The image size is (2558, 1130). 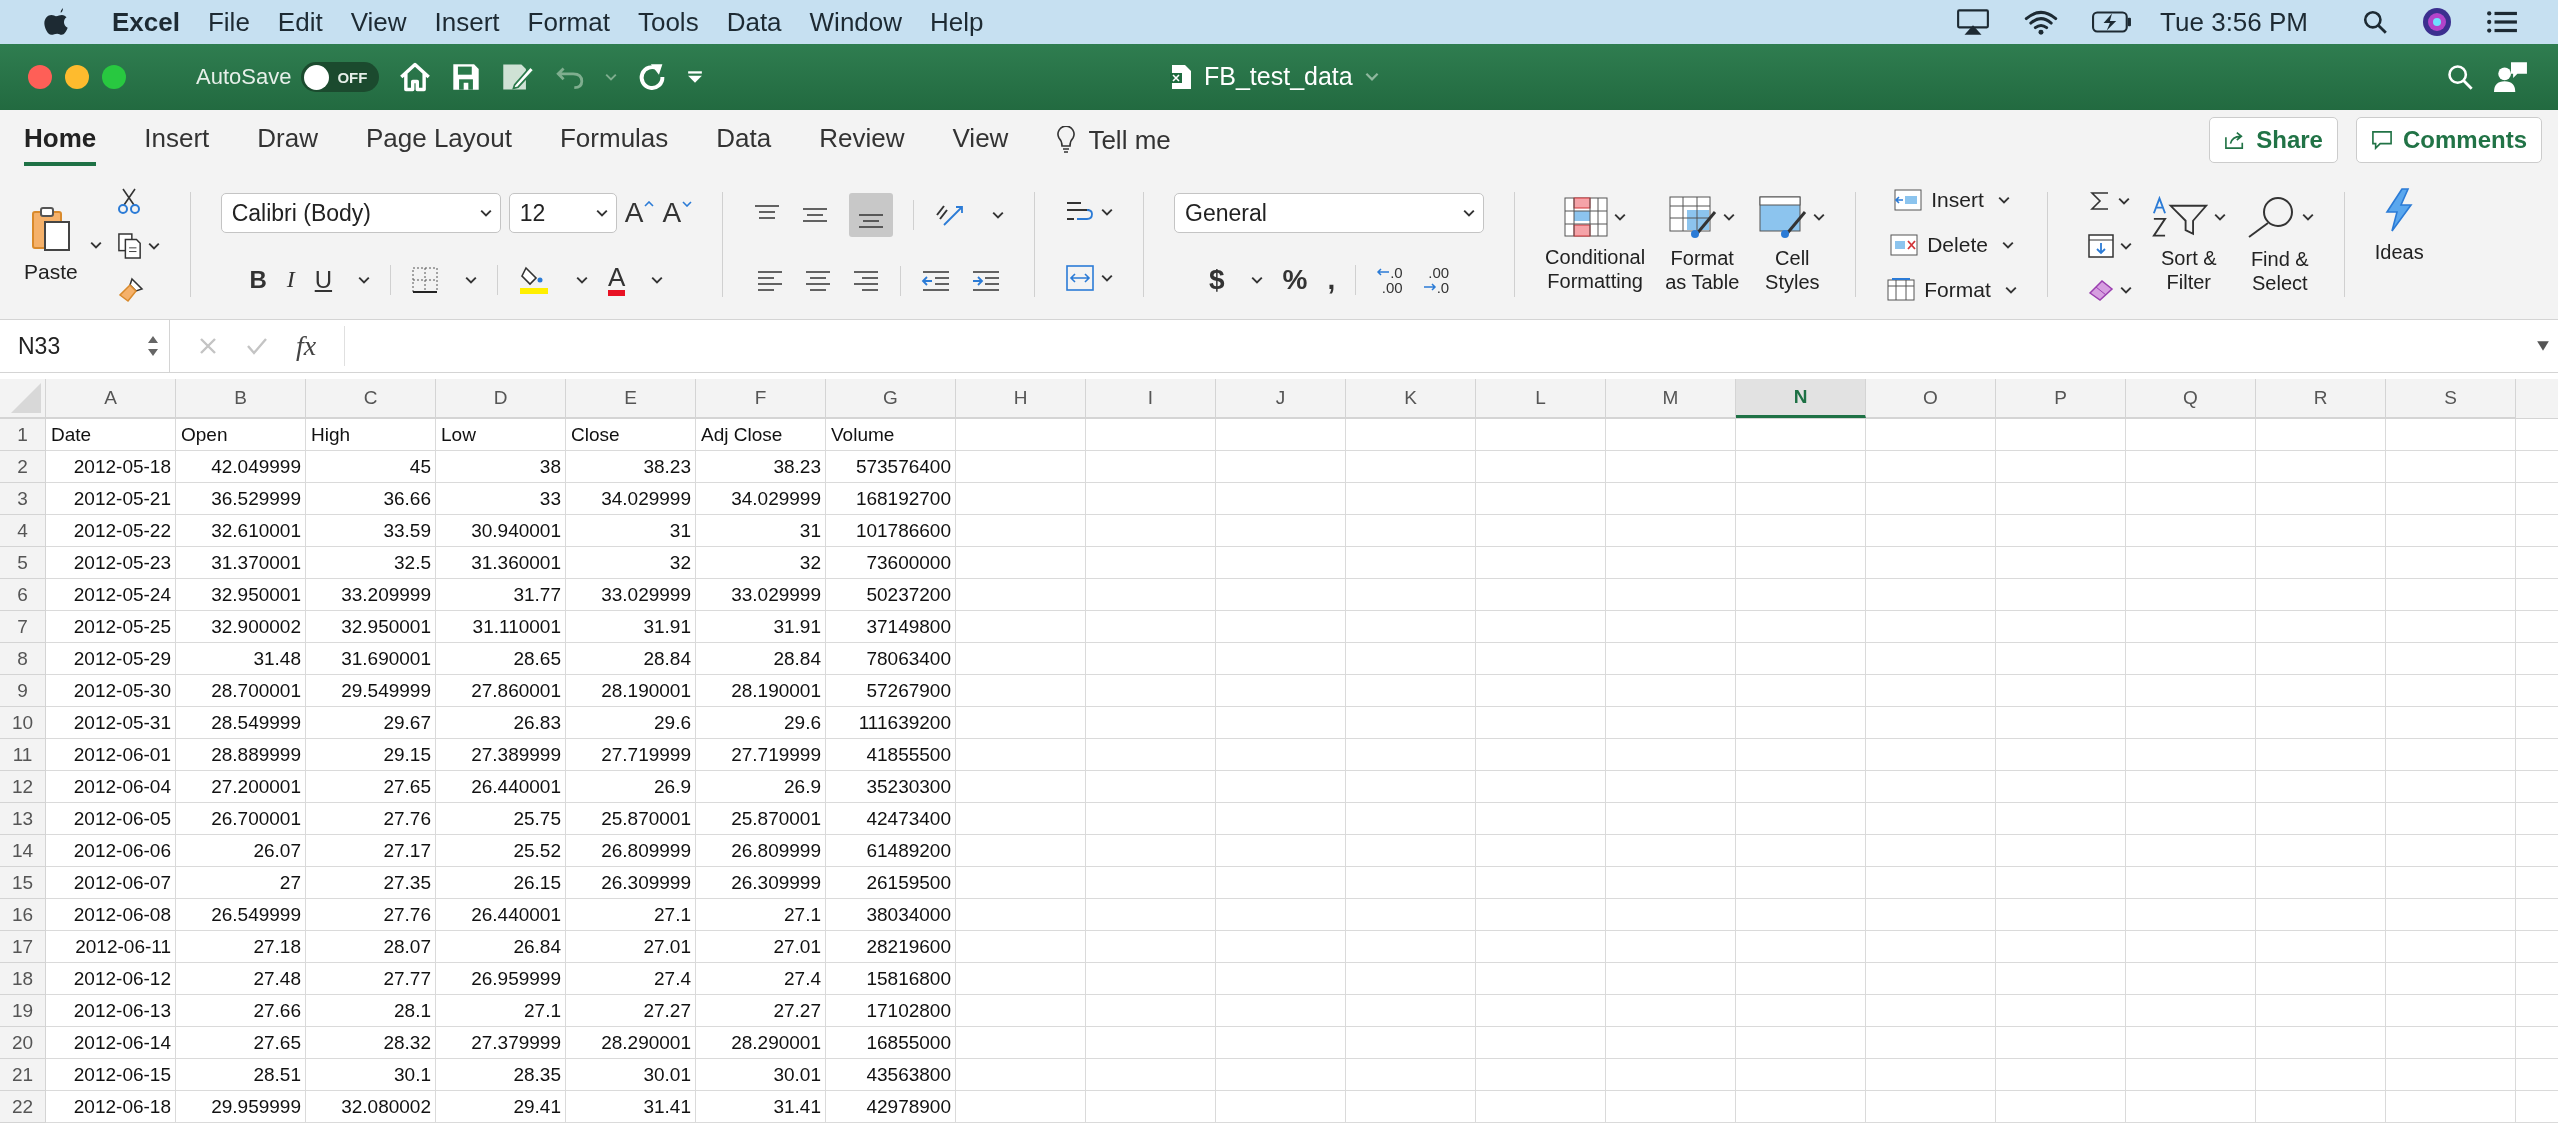 What do you see at coordinates (2451, 398) in the screenshot?
I see `column-header: S` at bounding box center [2451, 398].